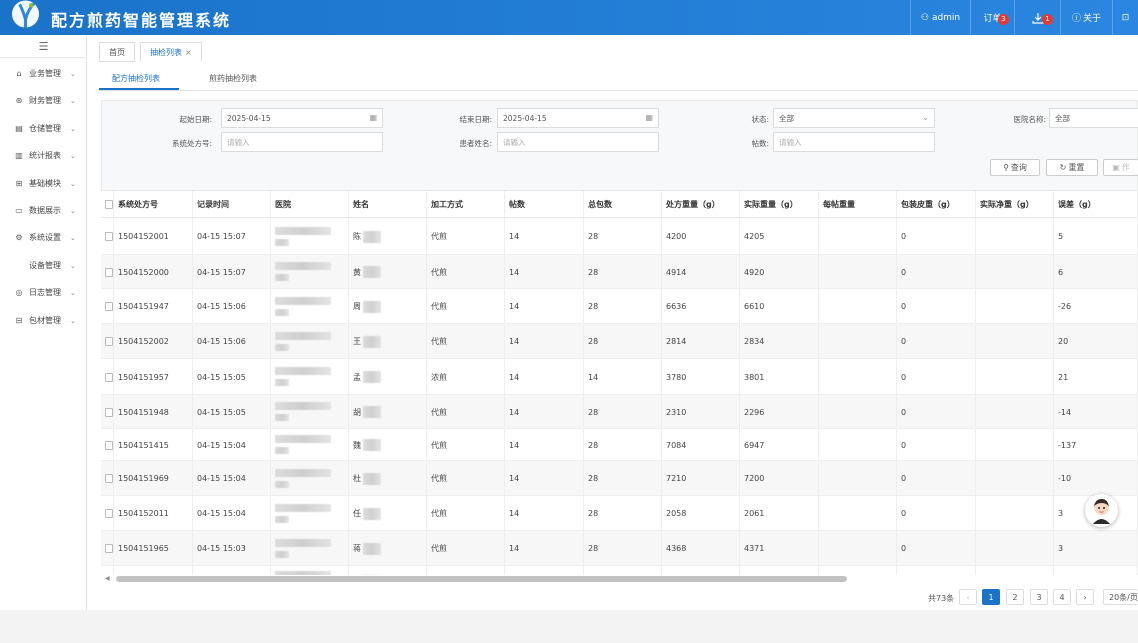 Image resolution: width=1138 pixels, height=643 pixels. Describe the element at coordinates (701, 204) in the screenshot. I see `column-header: 处方重量（g）` at that location.